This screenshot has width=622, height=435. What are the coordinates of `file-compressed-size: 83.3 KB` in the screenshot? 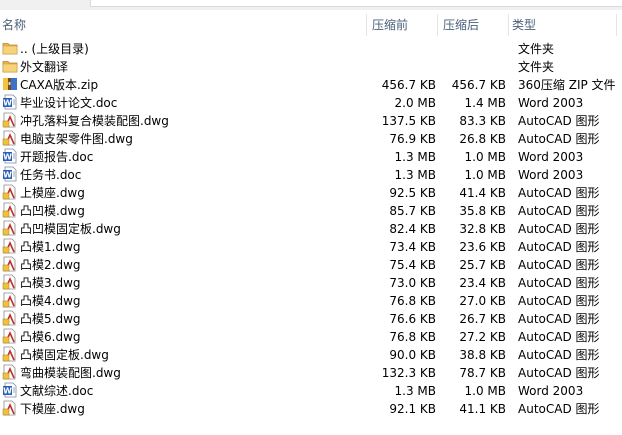 It's located at (482, 121).